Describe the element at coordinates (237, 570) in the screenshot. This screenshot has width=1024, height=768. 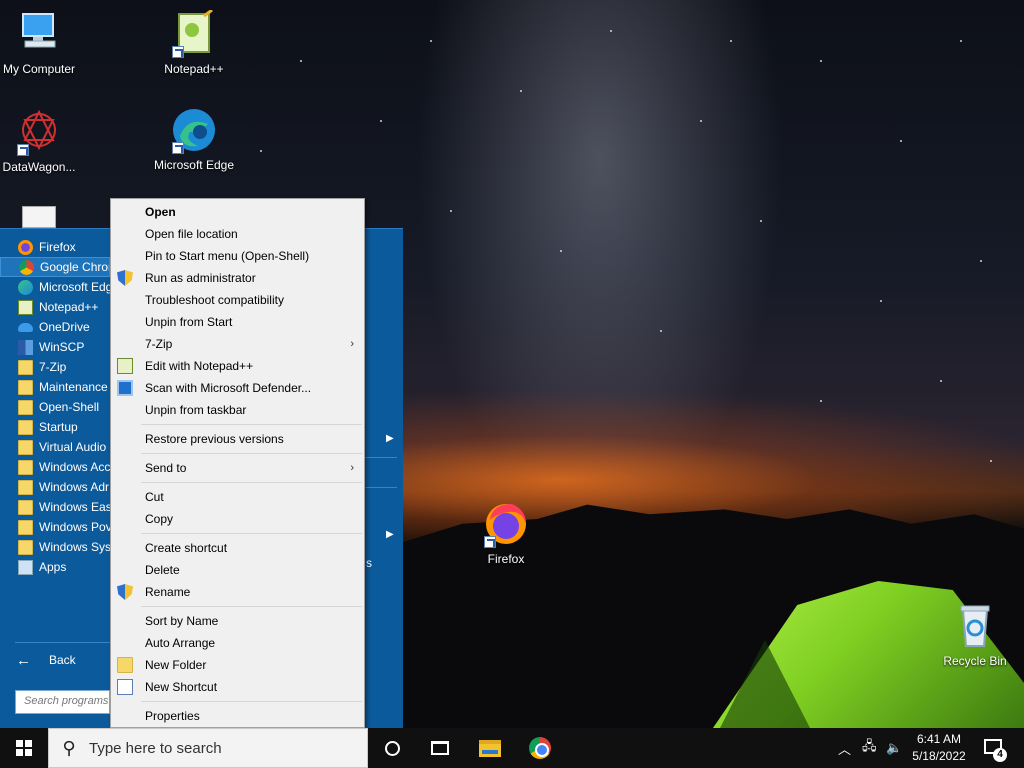
I see `menu-item-delete: Delete` at that location.